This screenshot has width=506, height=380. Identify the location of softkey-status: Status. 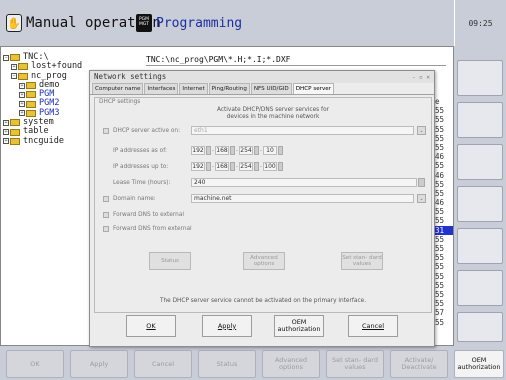
(227, 364).